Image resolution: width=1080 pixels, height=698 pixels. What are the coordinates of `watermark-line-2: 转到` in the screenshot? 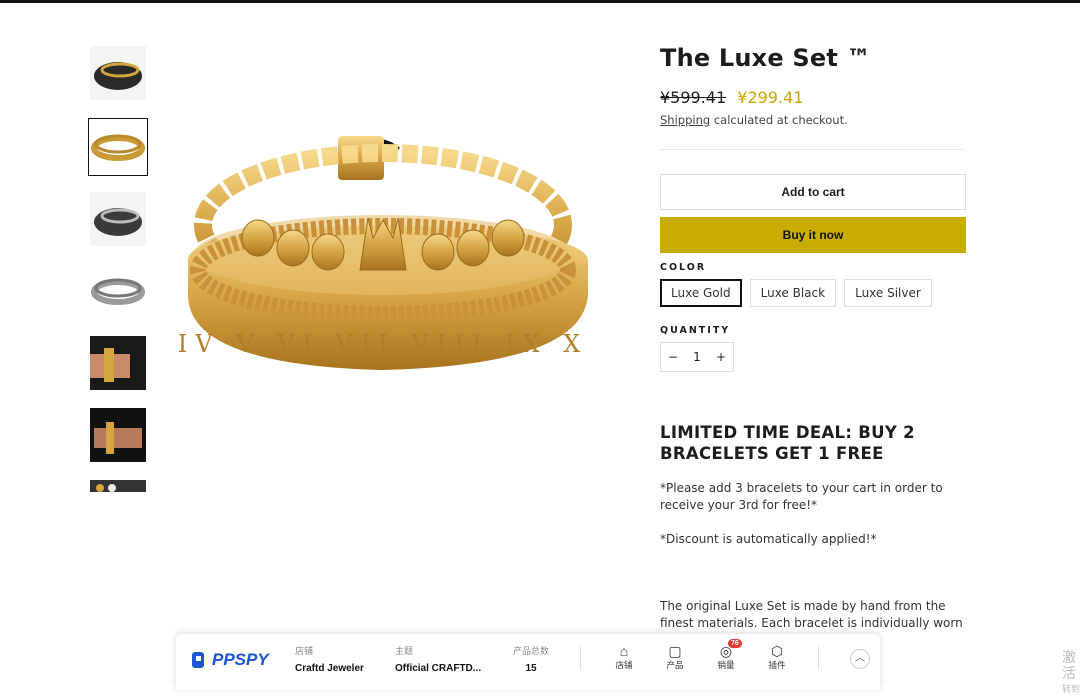 It's located at (1071, 690).